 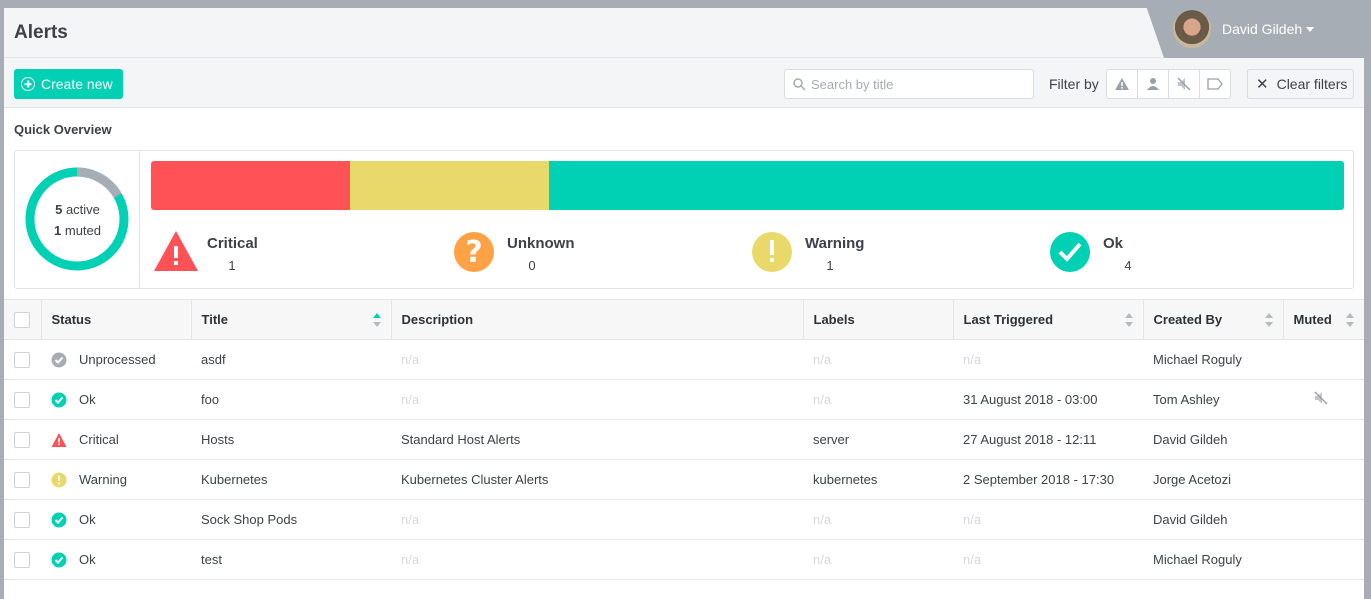 What do you see at coordinates (597, 439) in the screenshot?
I see `description-cell: Standard Host Alerts` at bounding box center [597, 439].